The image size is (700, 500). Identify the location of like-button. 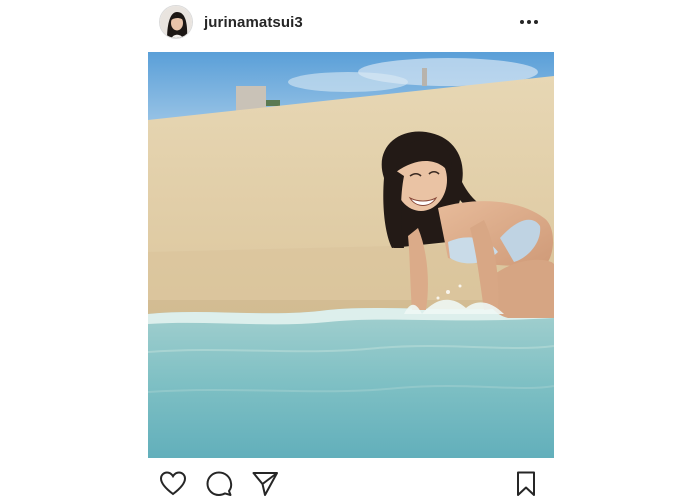
(173, 484).